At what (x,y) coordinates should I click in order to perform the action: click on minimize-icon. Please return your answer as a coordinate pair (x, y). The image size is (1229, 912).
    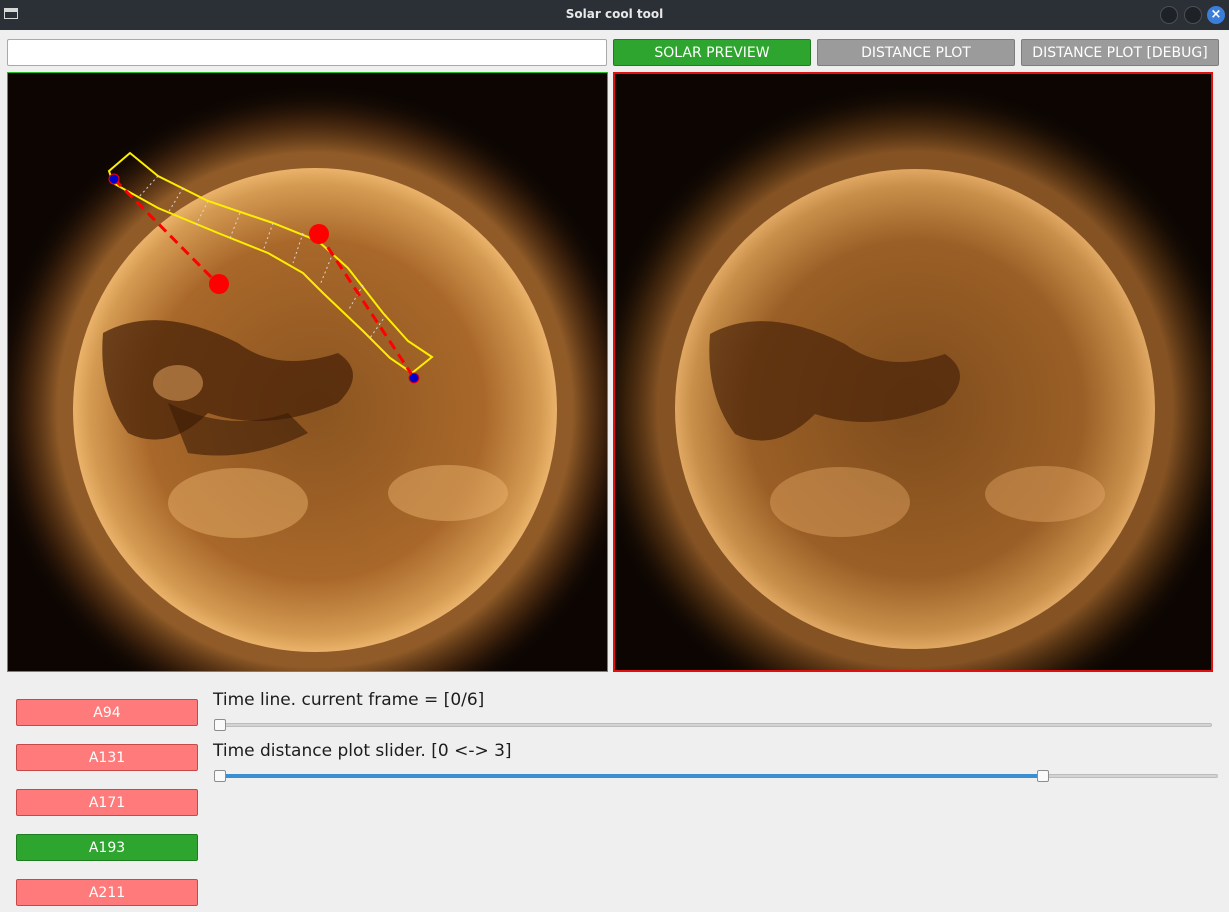
    Looking at the image, I should click on (1169, 15).